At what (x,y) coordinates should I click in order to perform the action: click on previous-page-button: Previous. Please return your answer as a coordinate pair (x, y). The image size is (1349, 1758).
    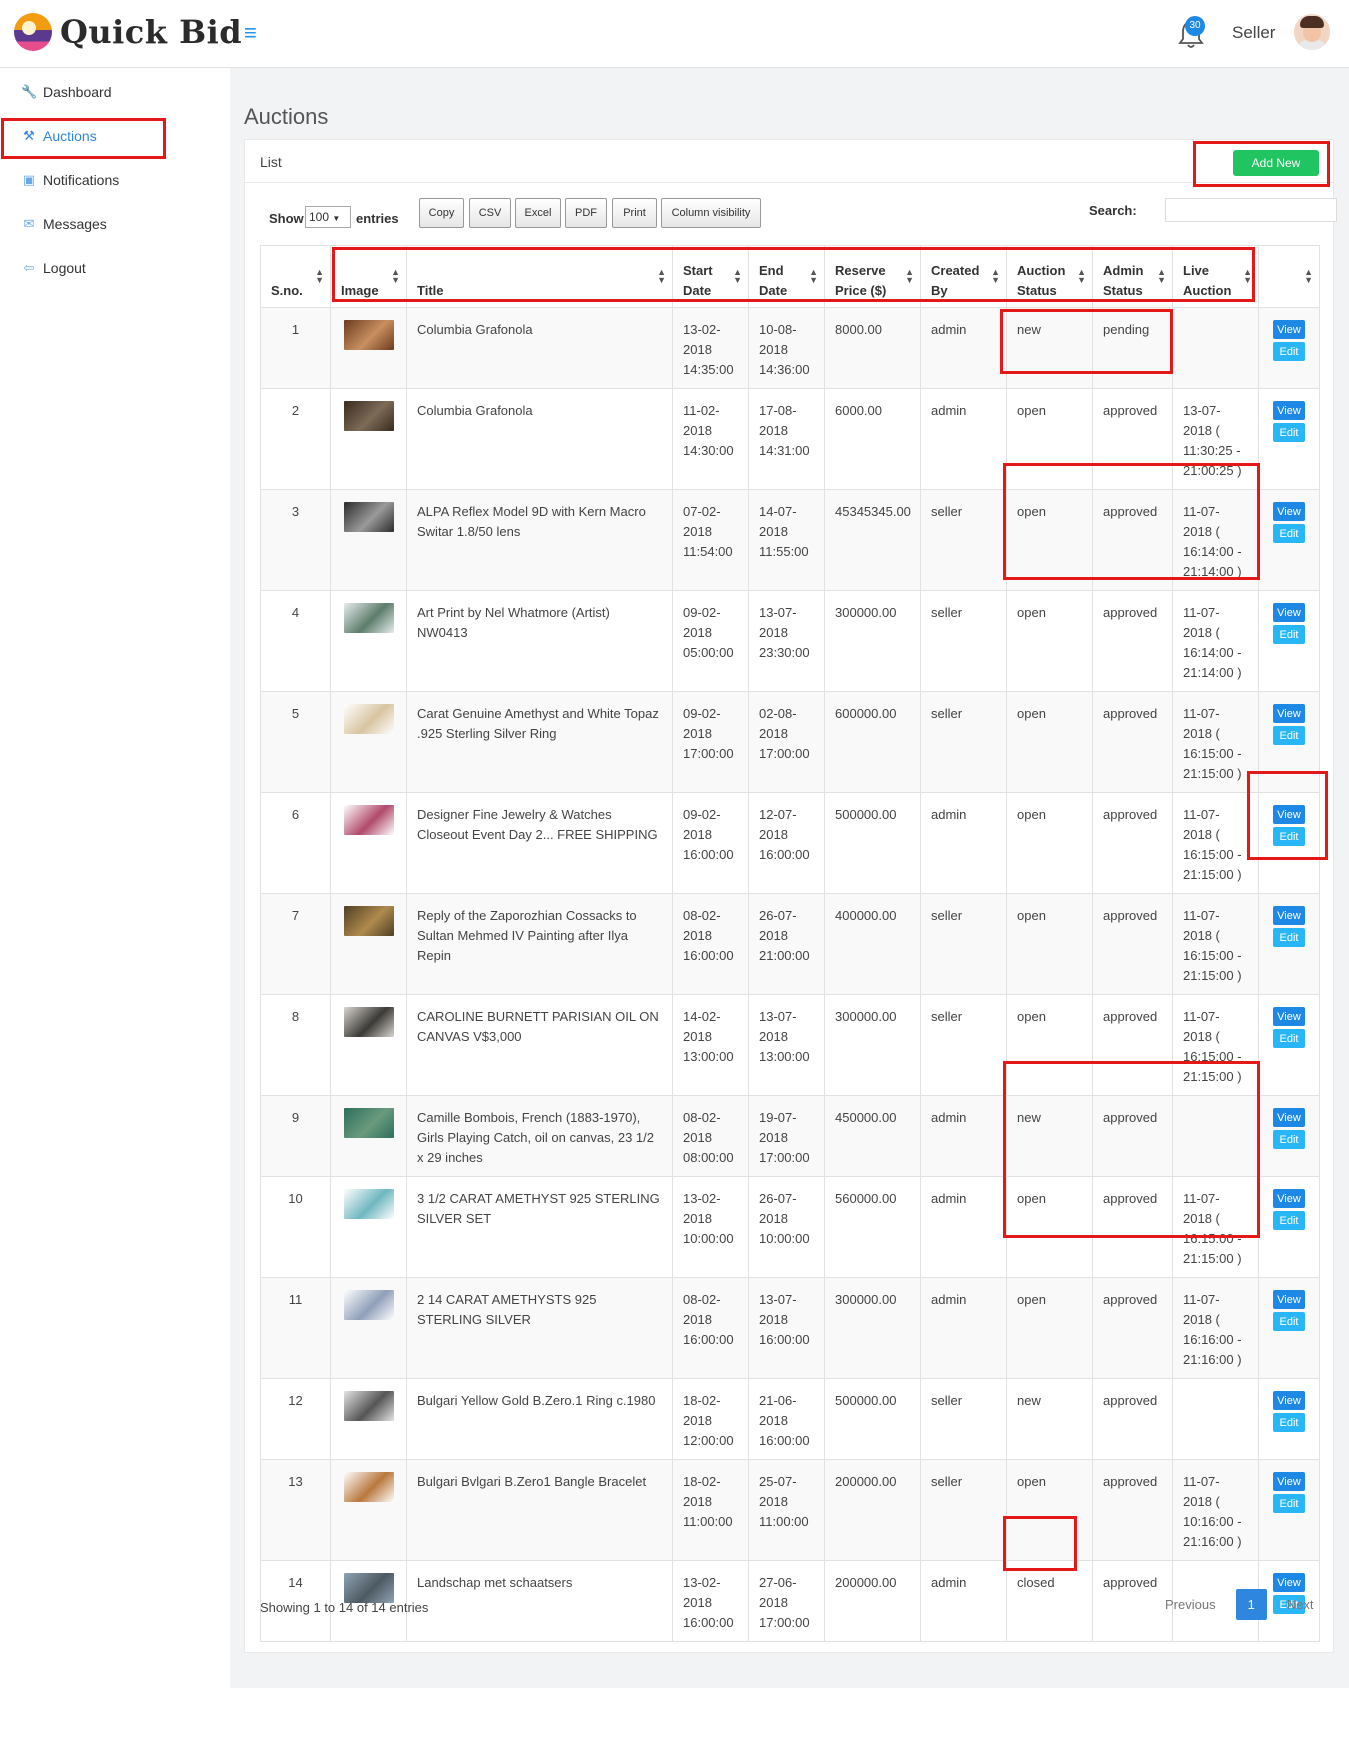
    Looking at the image, I should click on (1190, 1604).